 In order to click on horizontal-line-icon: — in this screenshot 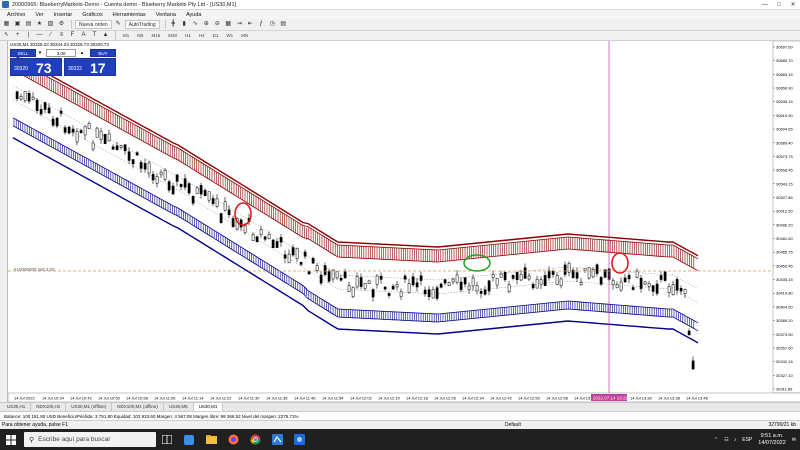, I will do `click(39, 35)`.